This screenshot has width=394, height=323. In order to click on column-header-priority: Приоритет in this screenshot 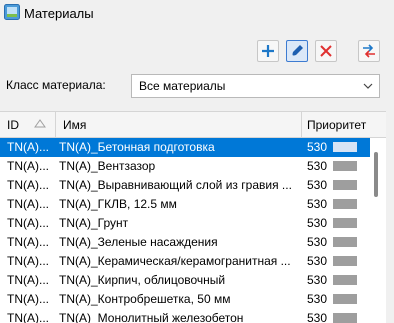, I will do `click(344, 125)`.